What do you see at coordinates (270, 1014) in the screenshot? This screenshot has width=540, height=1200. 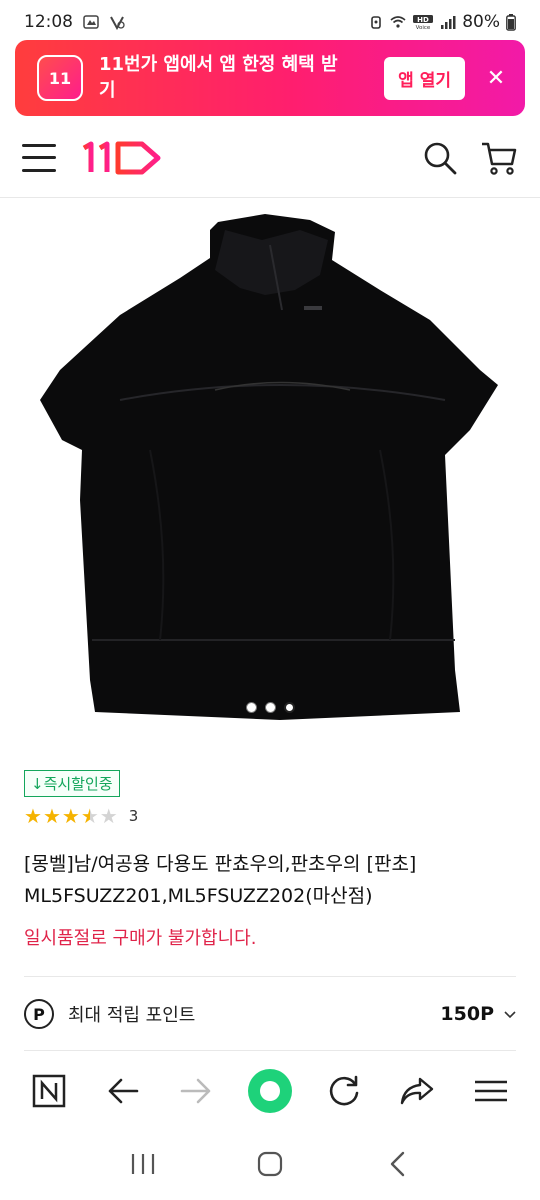 I see `max-points-row: P 최대 적립 포인트 150P` at bounding box center [270, 1014].